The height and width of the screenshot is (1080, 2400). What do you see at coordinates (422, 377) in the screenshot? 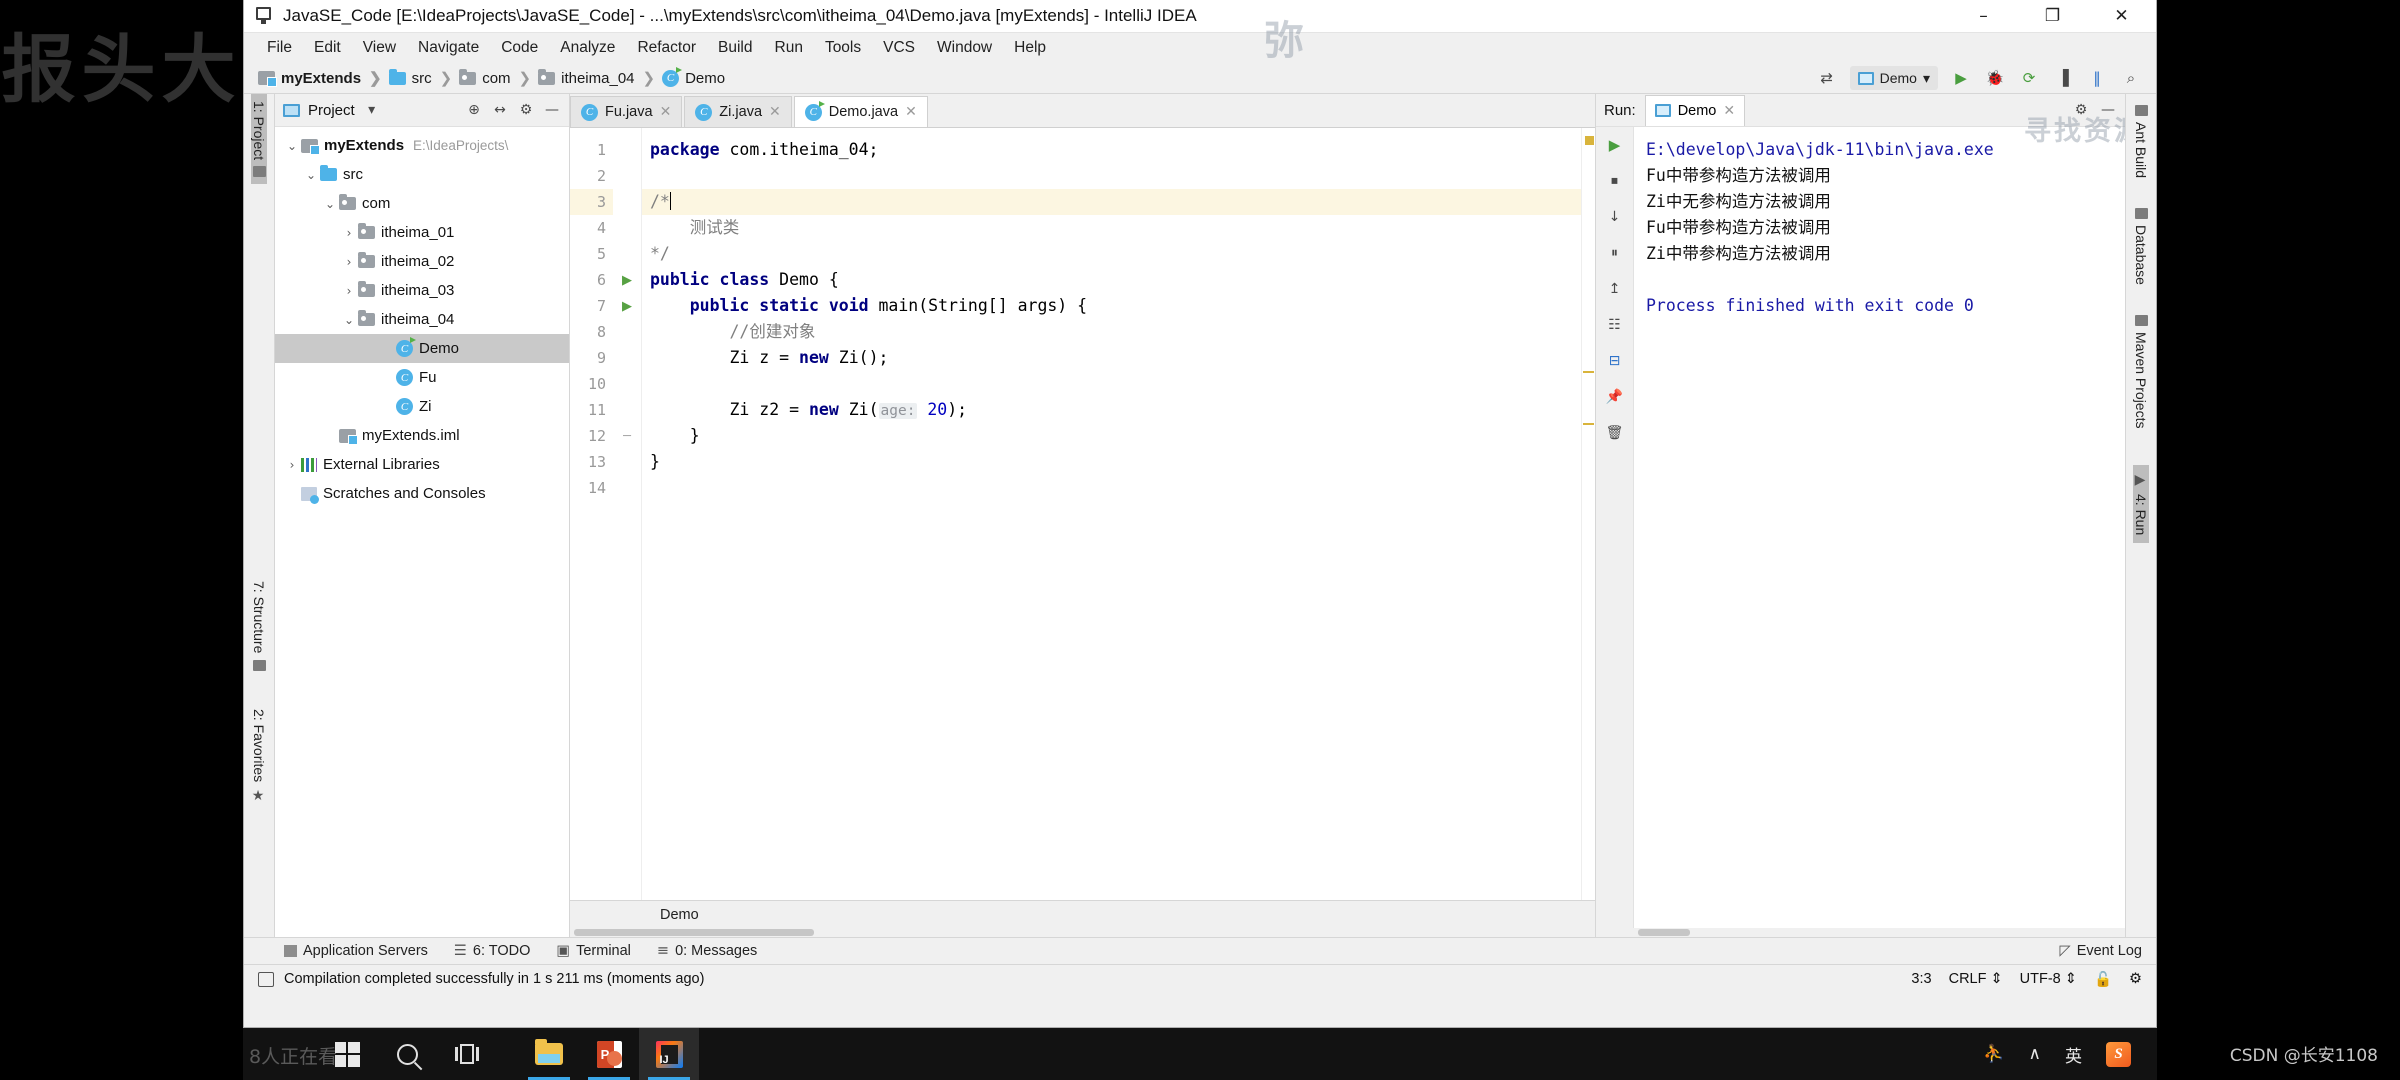
I see `tree-item-fu: ›C Fu` at bounding box center [422, 377].